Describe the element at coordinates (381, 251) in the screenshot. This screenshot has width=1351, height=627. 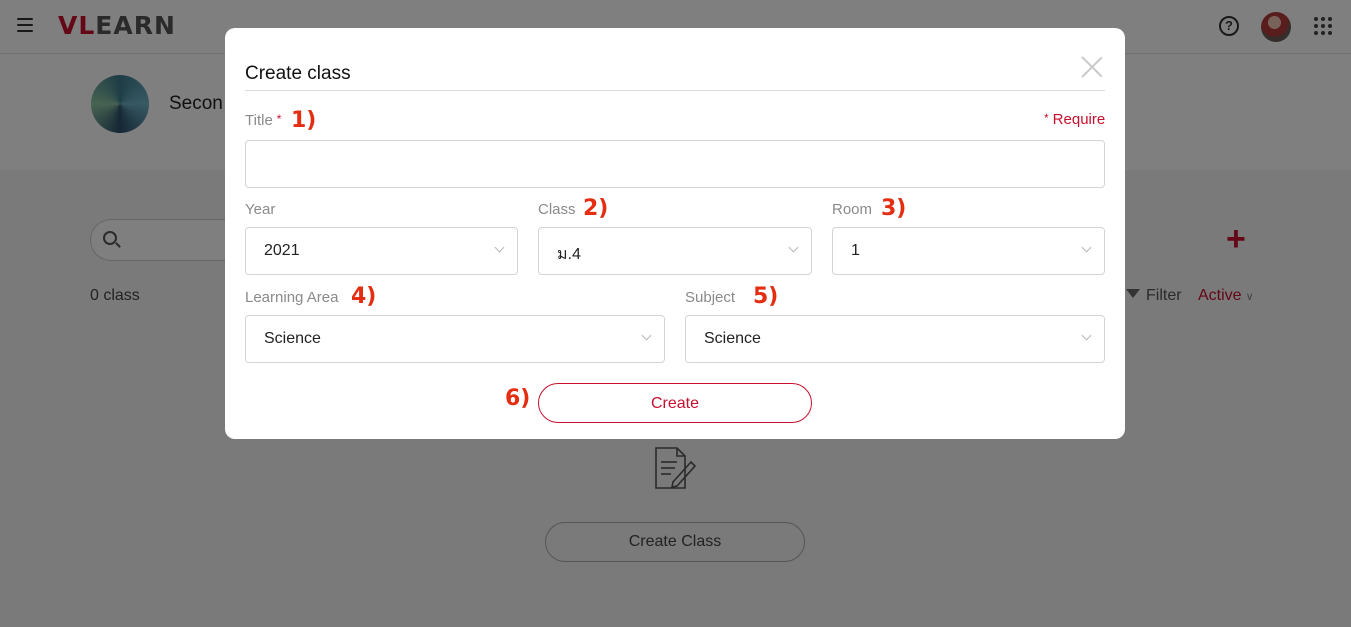
I see `year-select: 2021` at that location.